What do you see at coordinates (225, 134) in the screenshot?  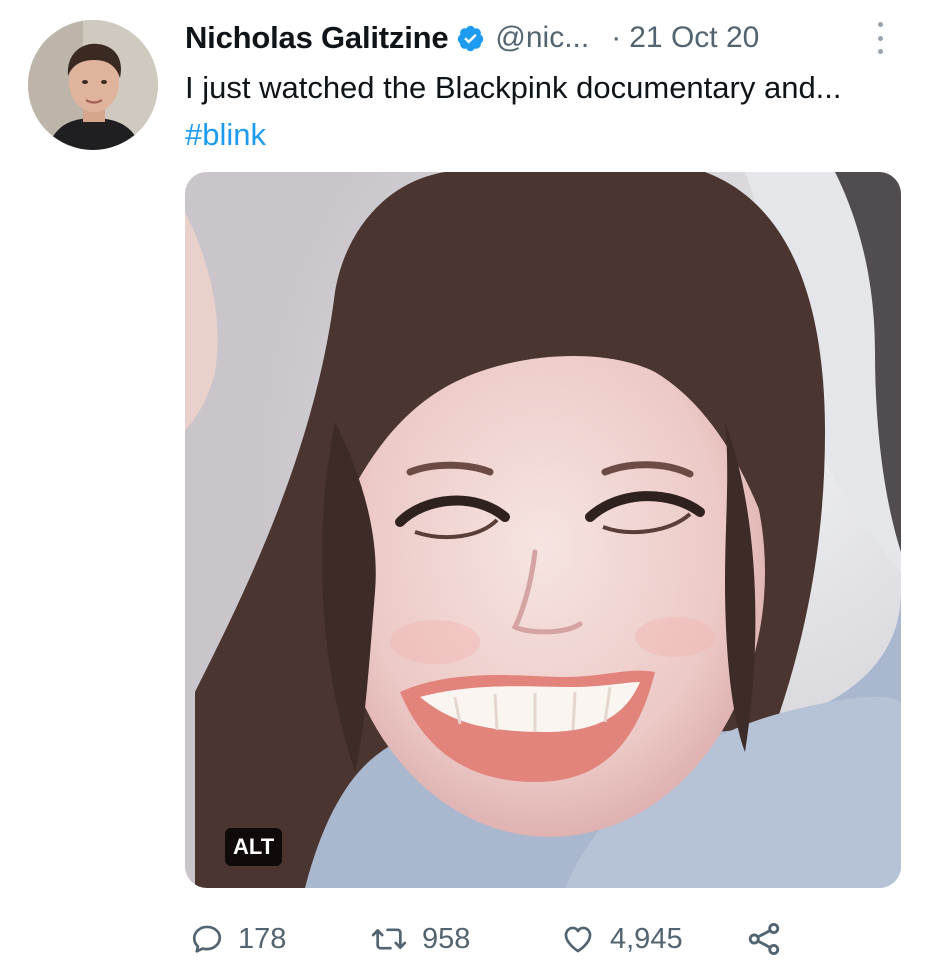 I see `hashtag-link: #blink` at bounding box center [225, 134].